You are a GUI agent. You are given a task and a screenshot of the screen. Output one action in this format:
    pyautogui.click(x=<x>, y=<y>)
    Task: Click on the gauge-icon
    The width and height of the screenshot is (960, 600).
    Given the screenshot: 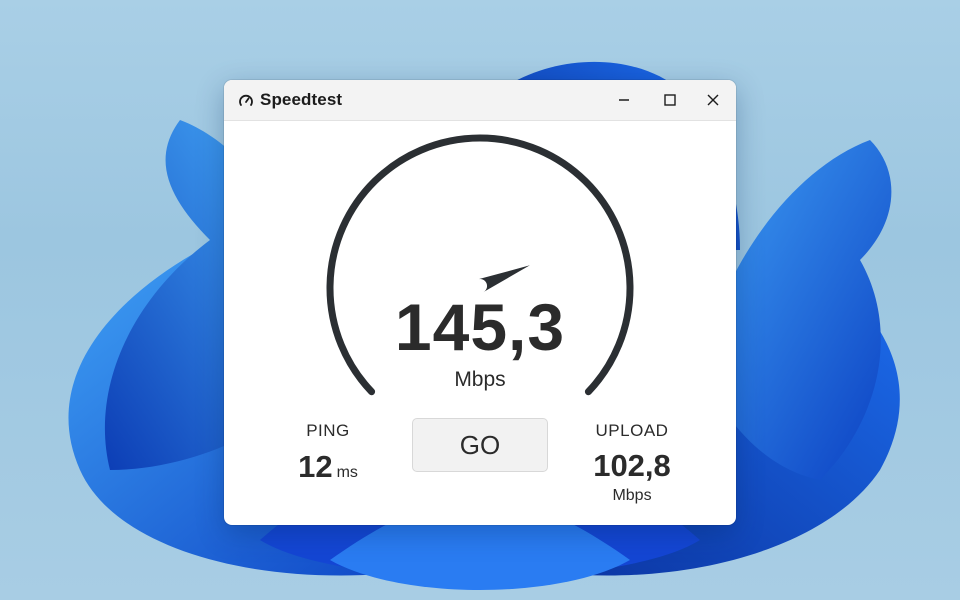 What is the action you would take?
    pyautogui.click(x=246, y=100)
    